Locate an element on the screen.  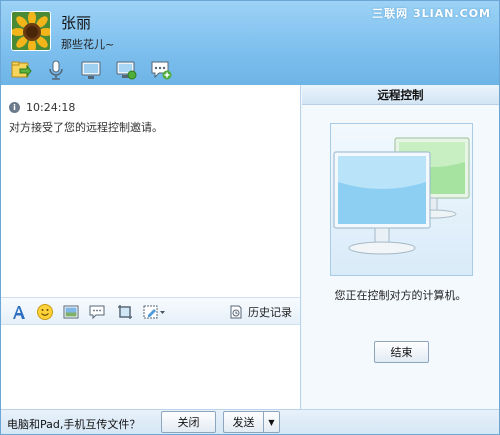
app-add-button is located at coordinates (161, 70).